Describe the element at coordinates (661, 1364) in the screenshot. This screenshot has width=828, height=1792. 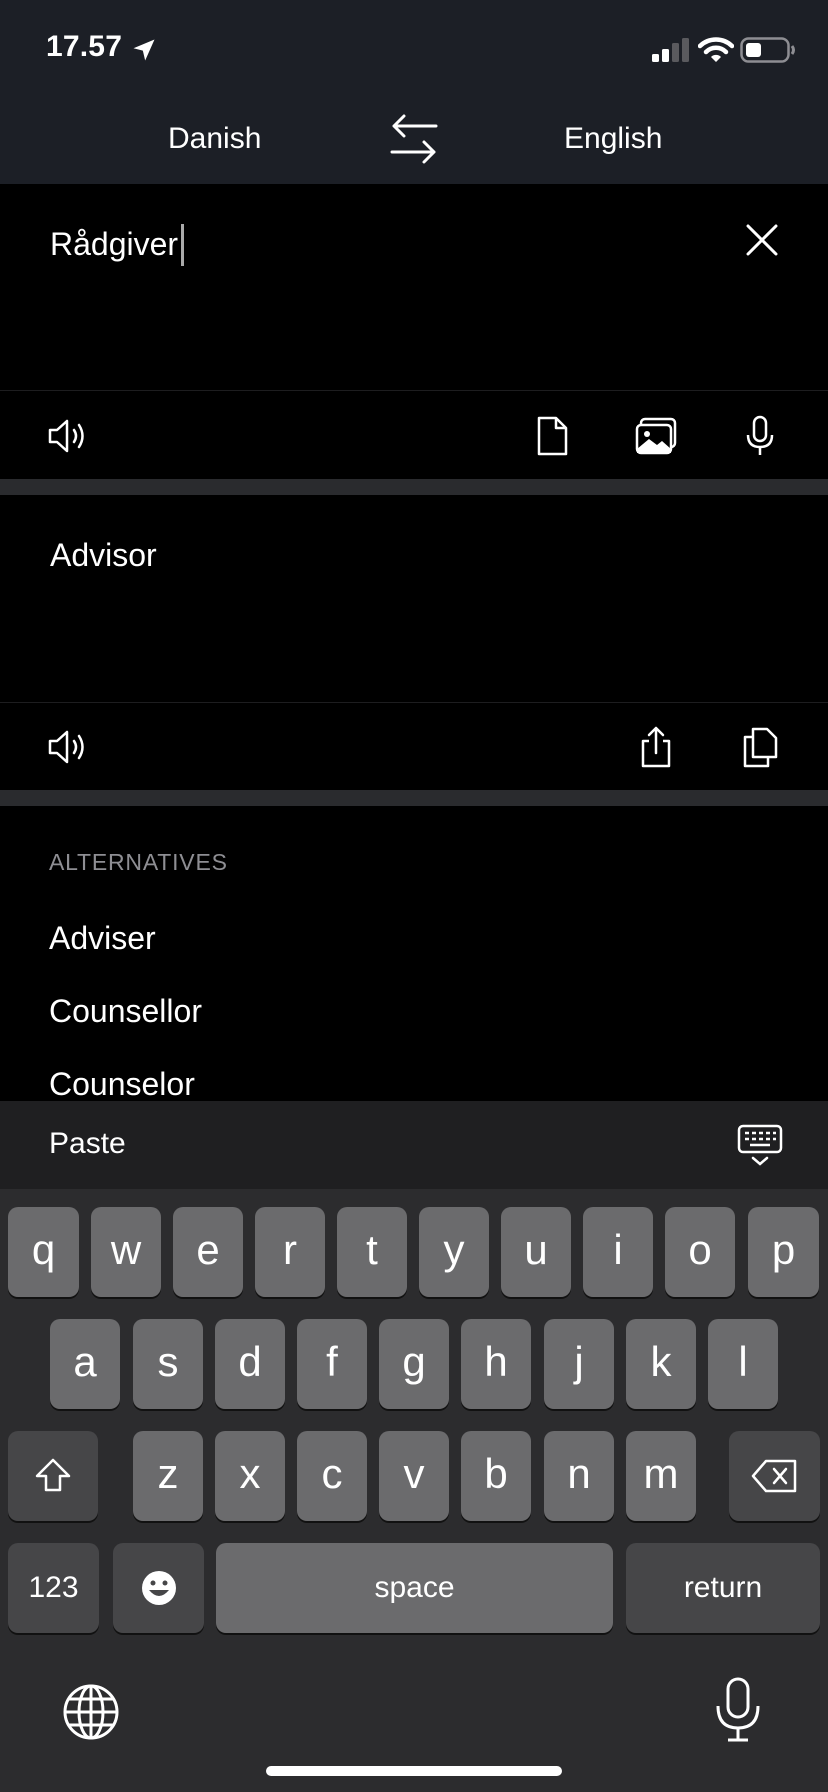
I see `key-k: k` at that location.